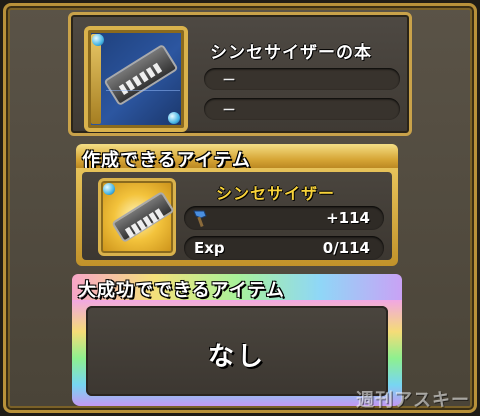 Image resolution: width=480 pixels, height=416 pixels. What do you see at coordinates (302, 109) in the screenshot?
I see `recipe-slot-2: －` at bounding box center [302, 109].